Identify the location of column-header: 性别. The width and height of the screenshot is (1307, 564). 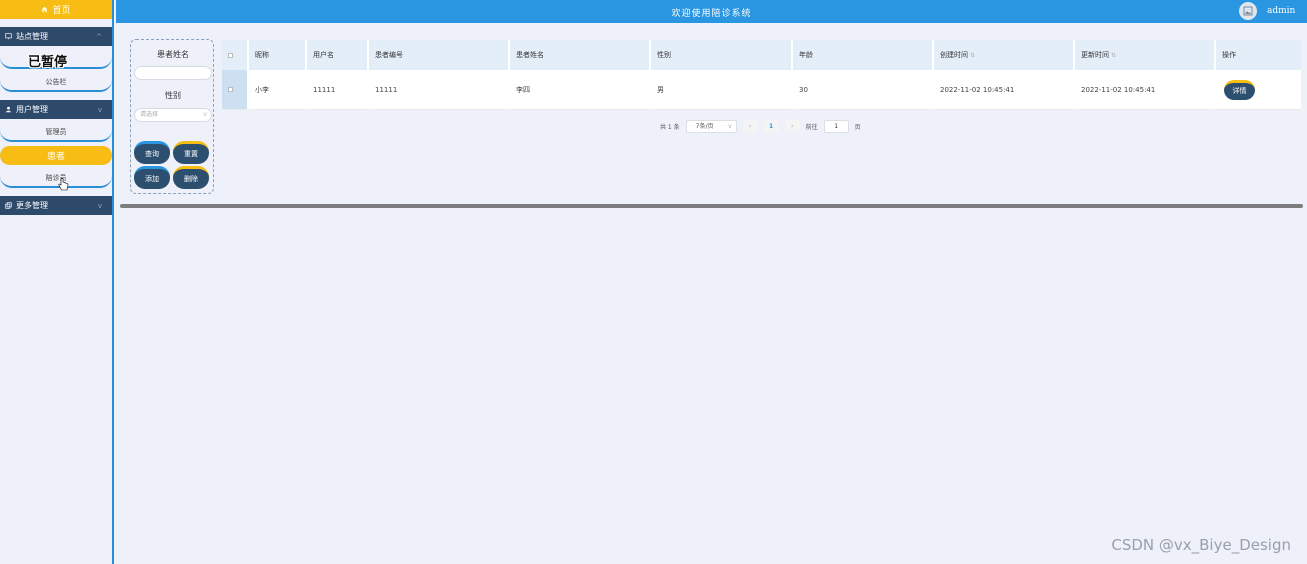
(722, 55).